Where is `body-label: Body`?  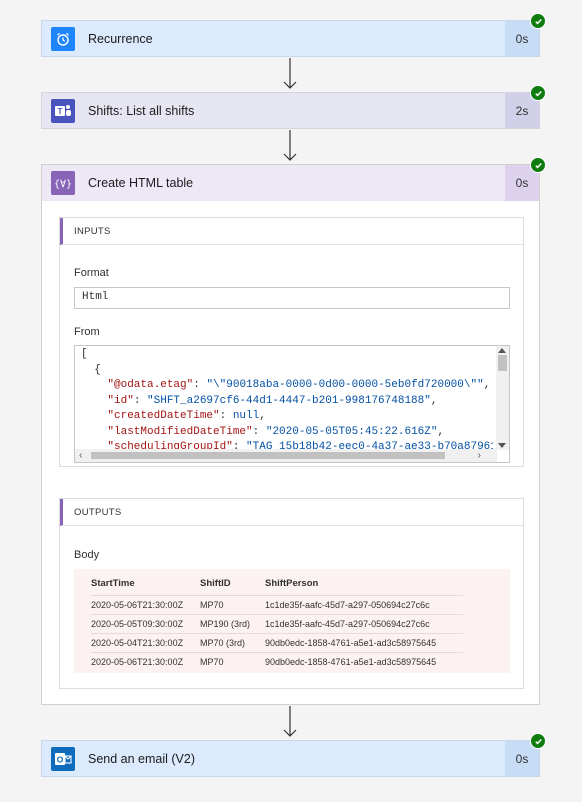 body-label: Body is located at coordinates (87, 555).